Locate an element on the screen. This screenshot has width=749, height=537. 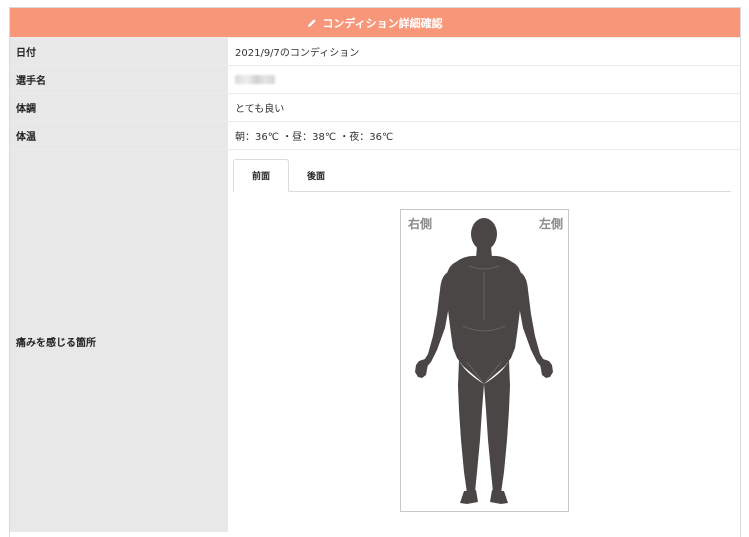
date-label: 日付 is located at coordinates (119, 51).